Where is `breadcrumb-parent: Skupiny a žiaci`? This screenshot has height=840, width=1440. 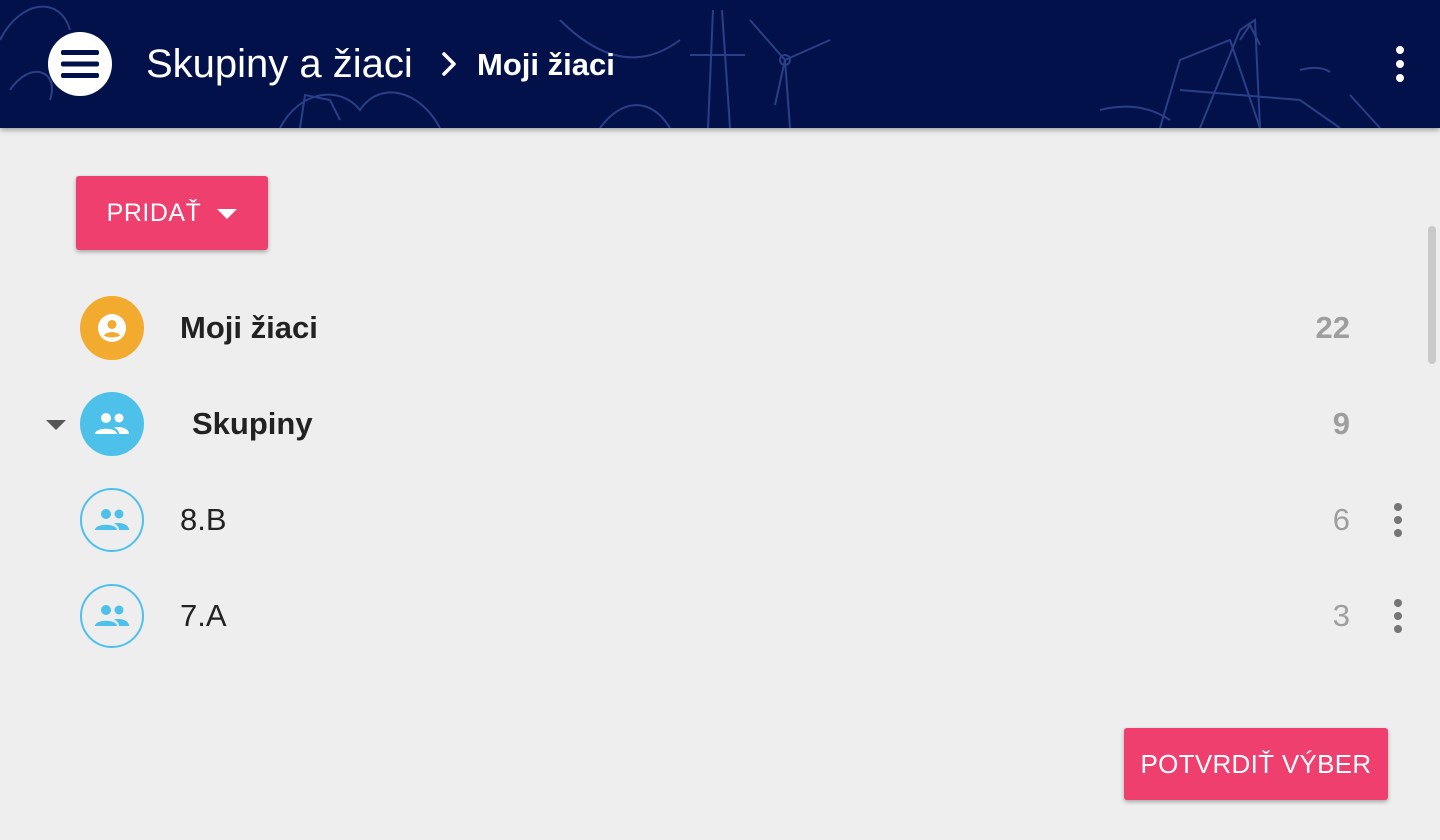 breadcrumb-parent: Skupiny a žiaci is located at coordinates (279, 64).